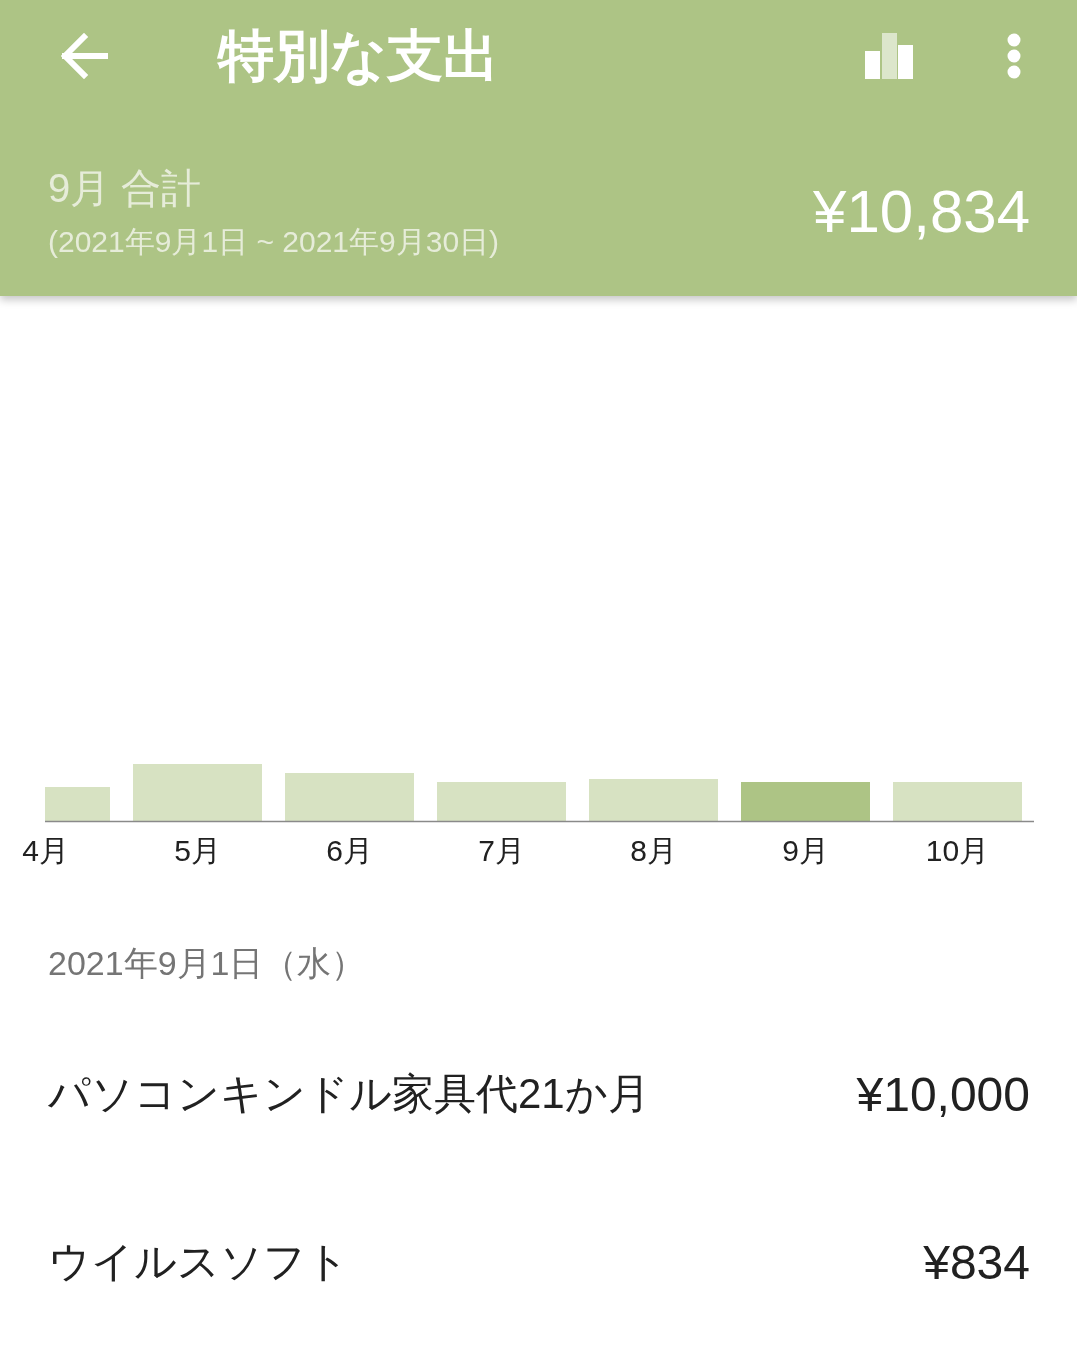  I want to click on summary-period: (2021年9月1日 ~ 2021年9月30日), so click(274, 242).